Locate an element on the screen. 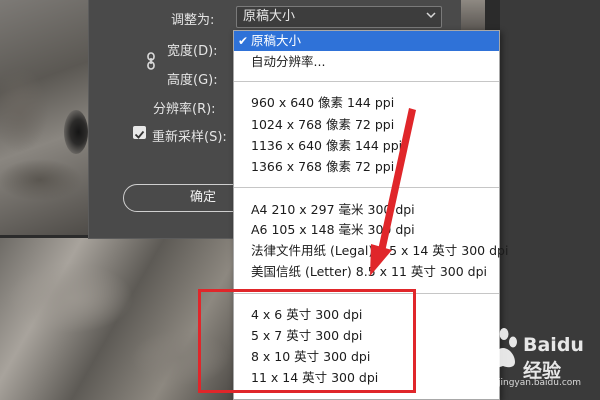  koala-eye is located at coordinates (76, 132).